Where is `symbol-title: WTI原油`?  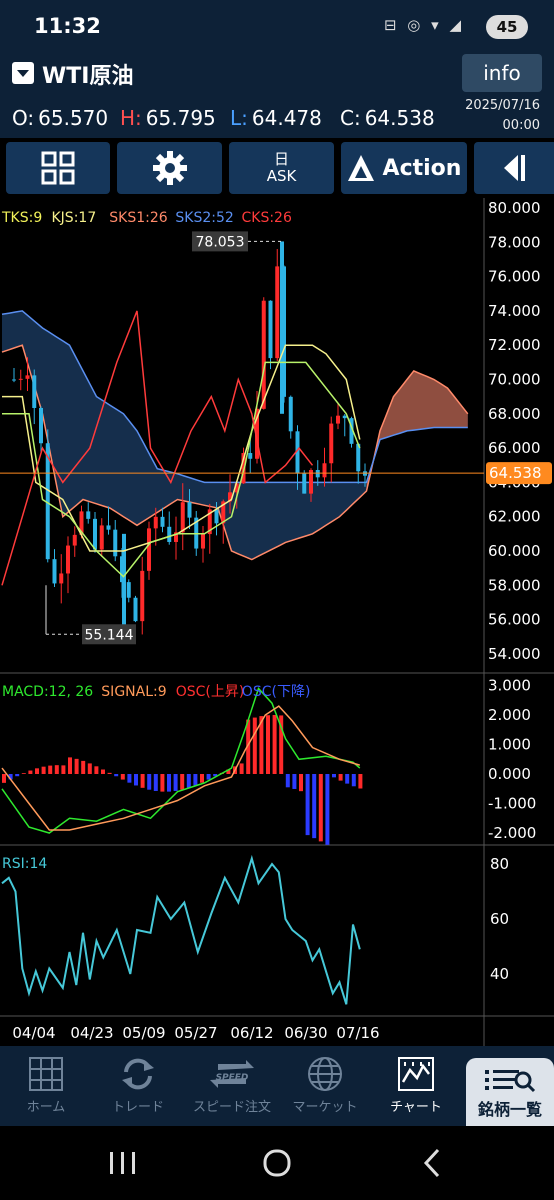
symbol-title: WTI原油 is located at coordinates (87, 74).